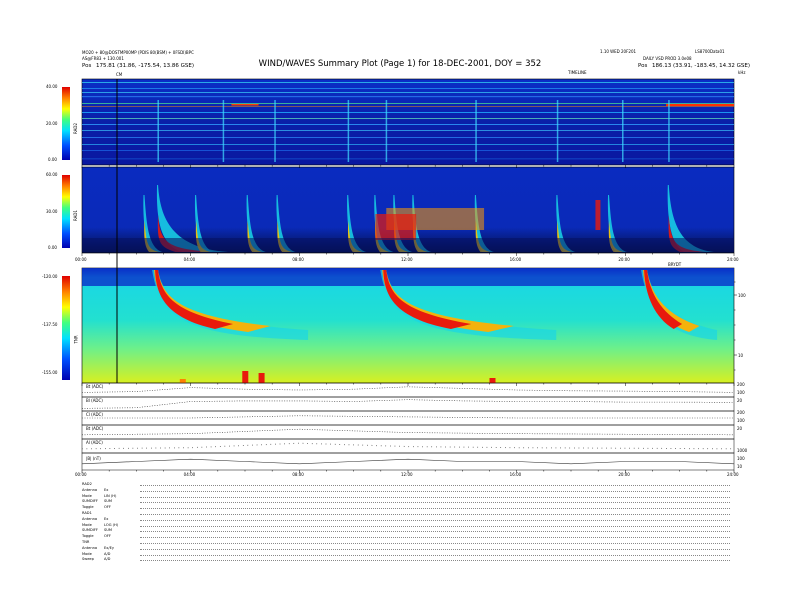 Image resolution: width=792 pixels, height=612 pixels. Describe the element at coordinates (109, 547) in the screenshot. I see `status-value: Ex/Ey` at that location.